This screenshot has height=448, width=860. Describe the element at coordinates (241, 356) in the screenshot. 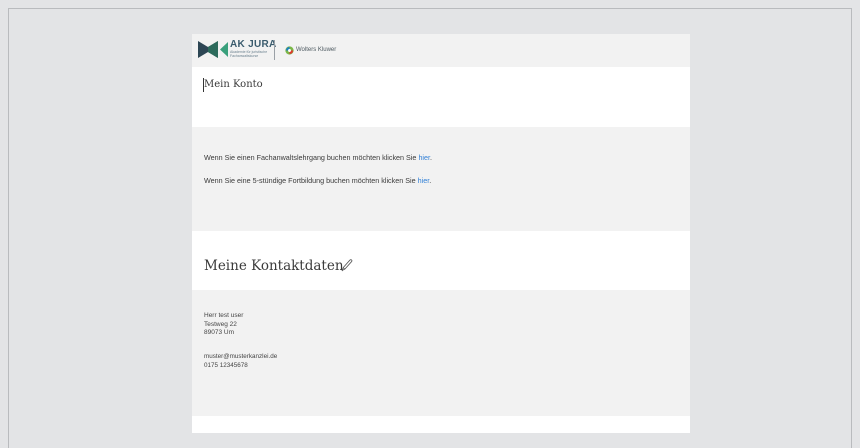

I see `contact-email: muster@musterkanzlei.de` at that location.